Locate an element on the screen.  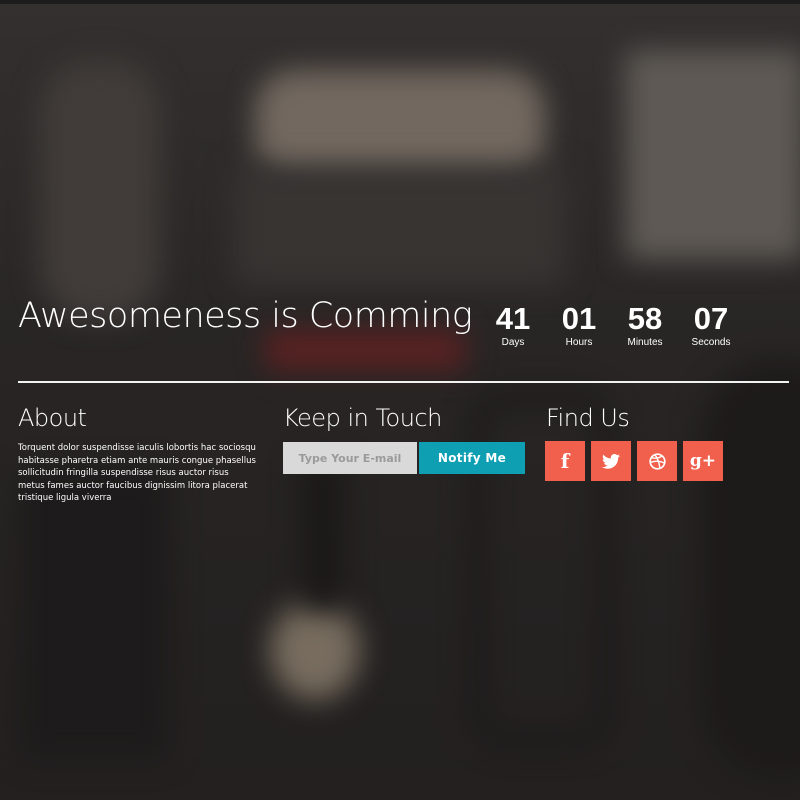
countdown-days-value: 41 is located at coordinates (513, 318).